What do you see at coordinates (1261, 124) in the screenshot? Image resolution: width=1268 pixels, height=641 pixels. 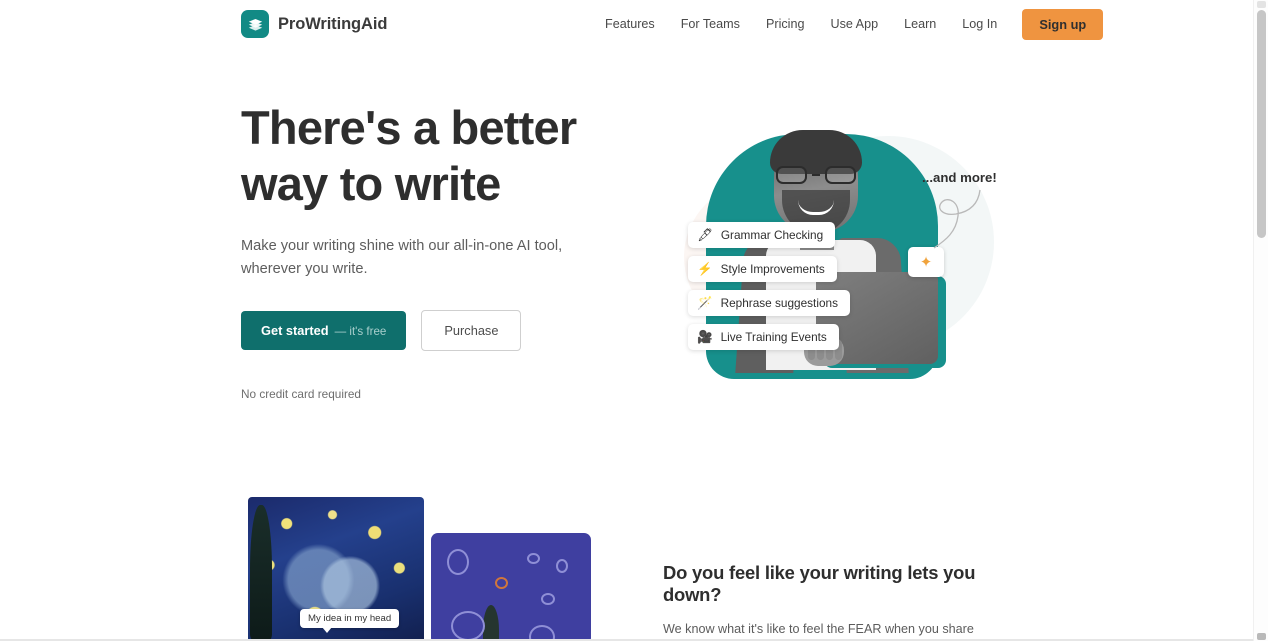 I see `scrollbar-thumb` at bounding box center [1261, 124].